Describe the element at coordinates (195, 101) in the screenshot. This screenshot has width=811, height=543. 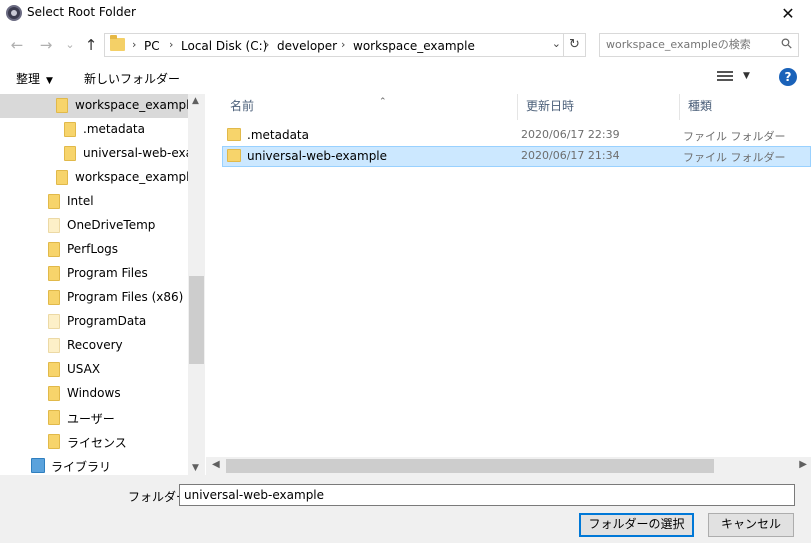
I see `scroll-up-icon: ▲` at that location.